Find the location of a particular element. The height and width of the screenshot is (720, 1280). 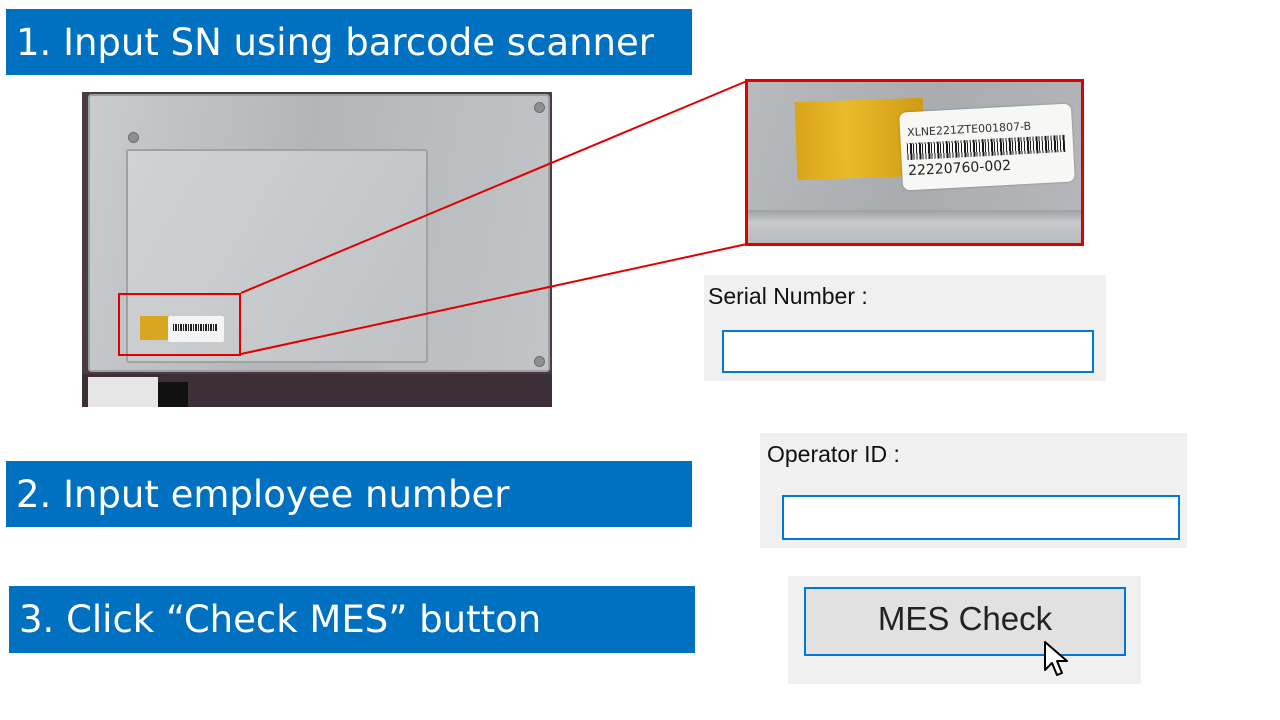

label-number-text: 22220760-002 is located at coordinates (959, 168).